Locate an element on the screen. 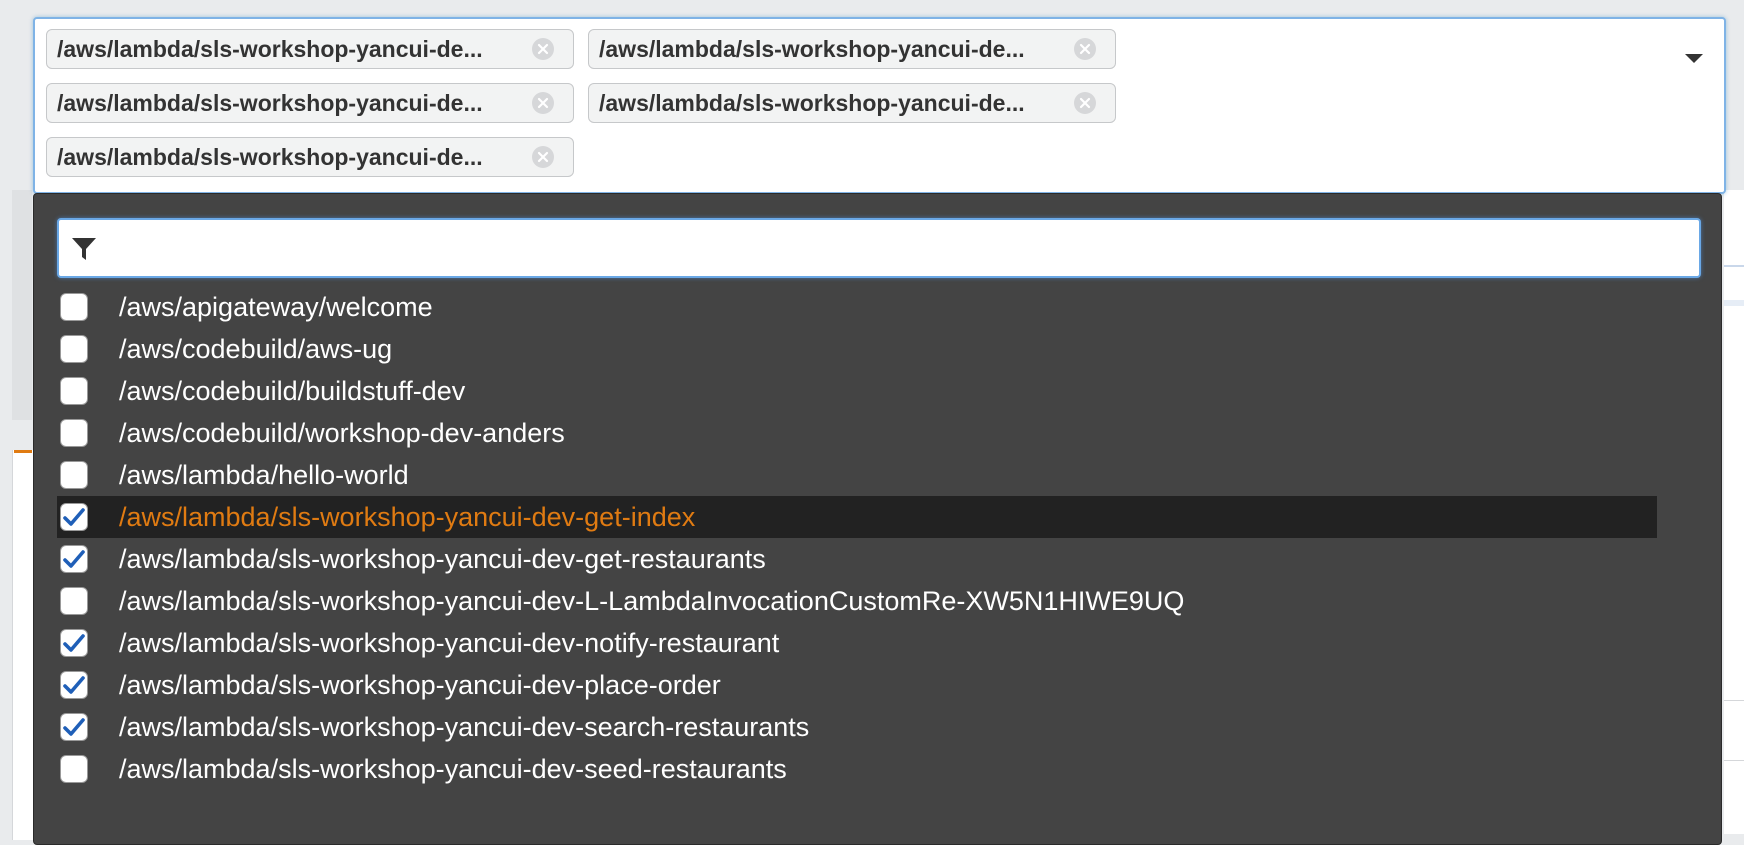  option-label: /aws/codebuild/workshop-dev-anders is located at coordinates (342, 432).